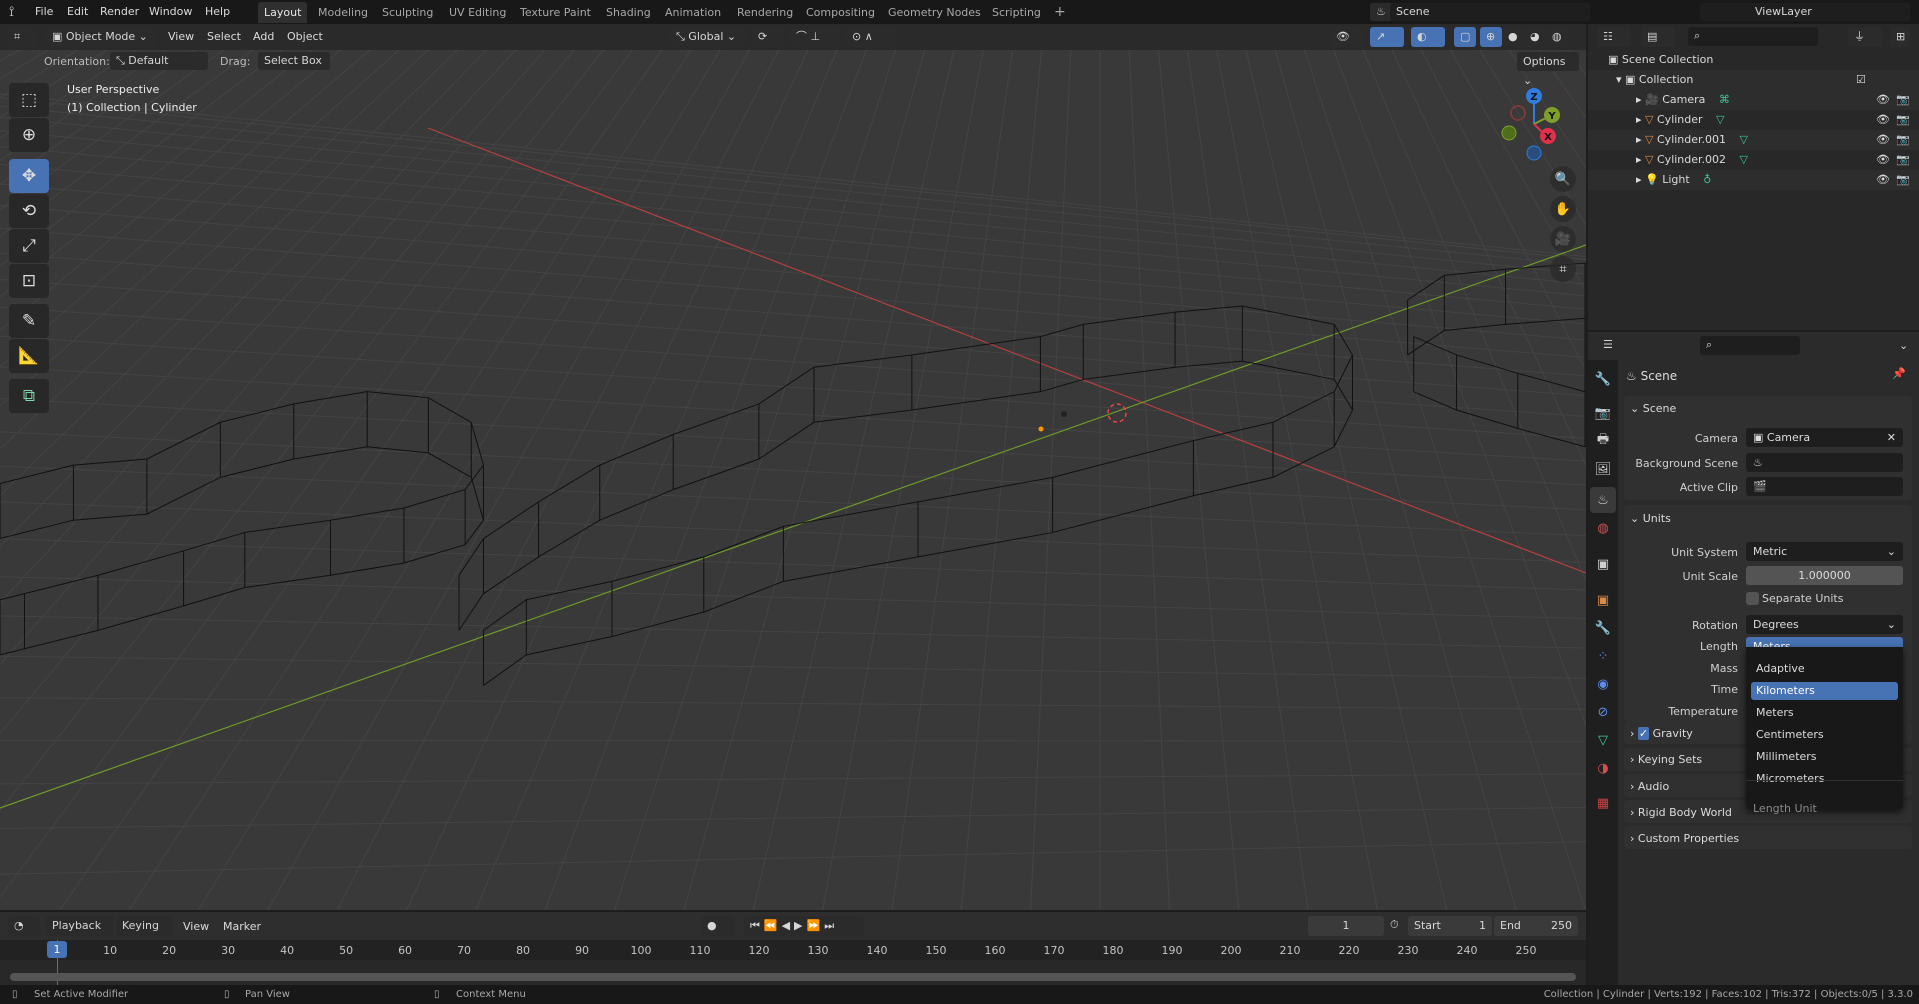  What do you see at coordinates (1603, 441) in the screenshot?
I see `output-tab-icon: 🖶` at bounding box center [1603, 441].